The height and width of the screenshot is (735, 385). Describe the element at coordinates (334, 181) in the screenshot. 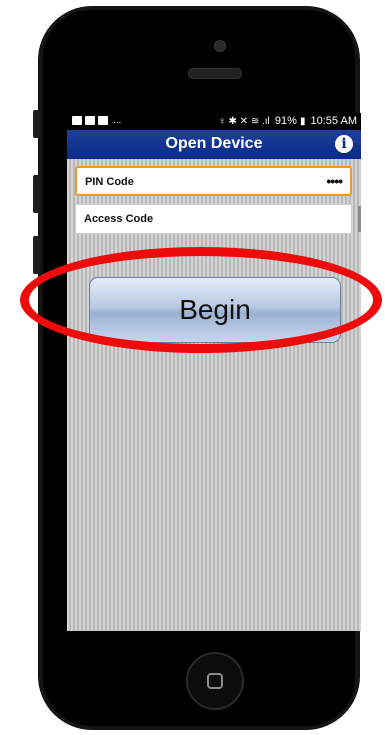

I see `pin-code-value: ••••` at that location.